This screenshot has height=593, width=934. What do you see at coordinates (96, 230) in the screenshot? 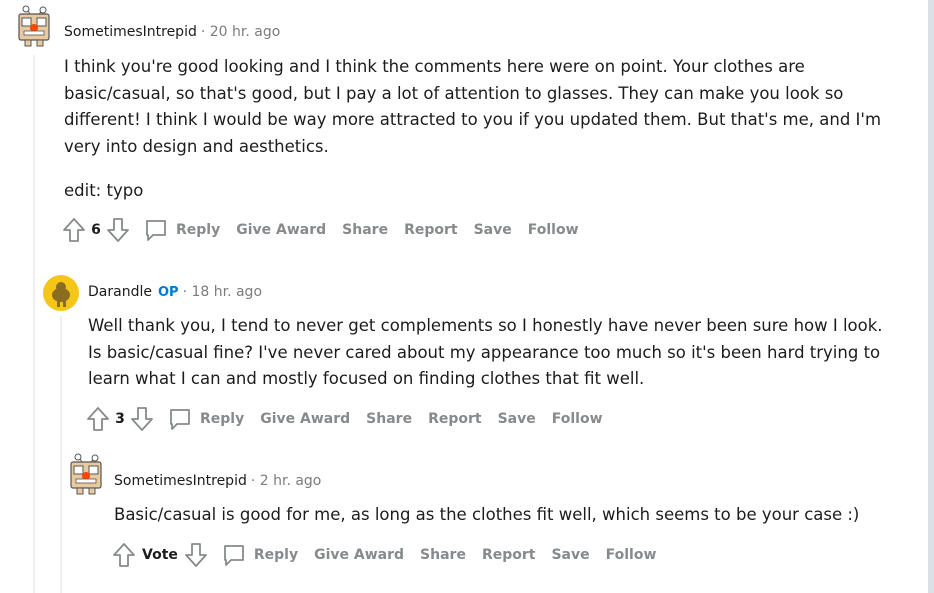
I see `vote-score: 6` at bounding box center [96, 230].